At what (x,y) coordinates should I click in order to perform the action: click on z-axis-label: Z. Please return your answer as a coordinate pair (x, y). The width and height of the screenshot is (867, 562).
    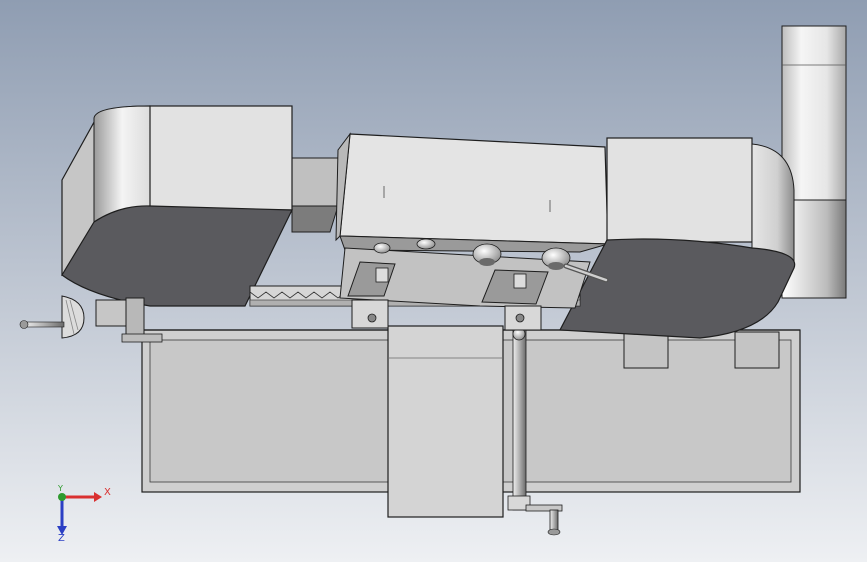
    Looking at the image, I should click on (61, 538).